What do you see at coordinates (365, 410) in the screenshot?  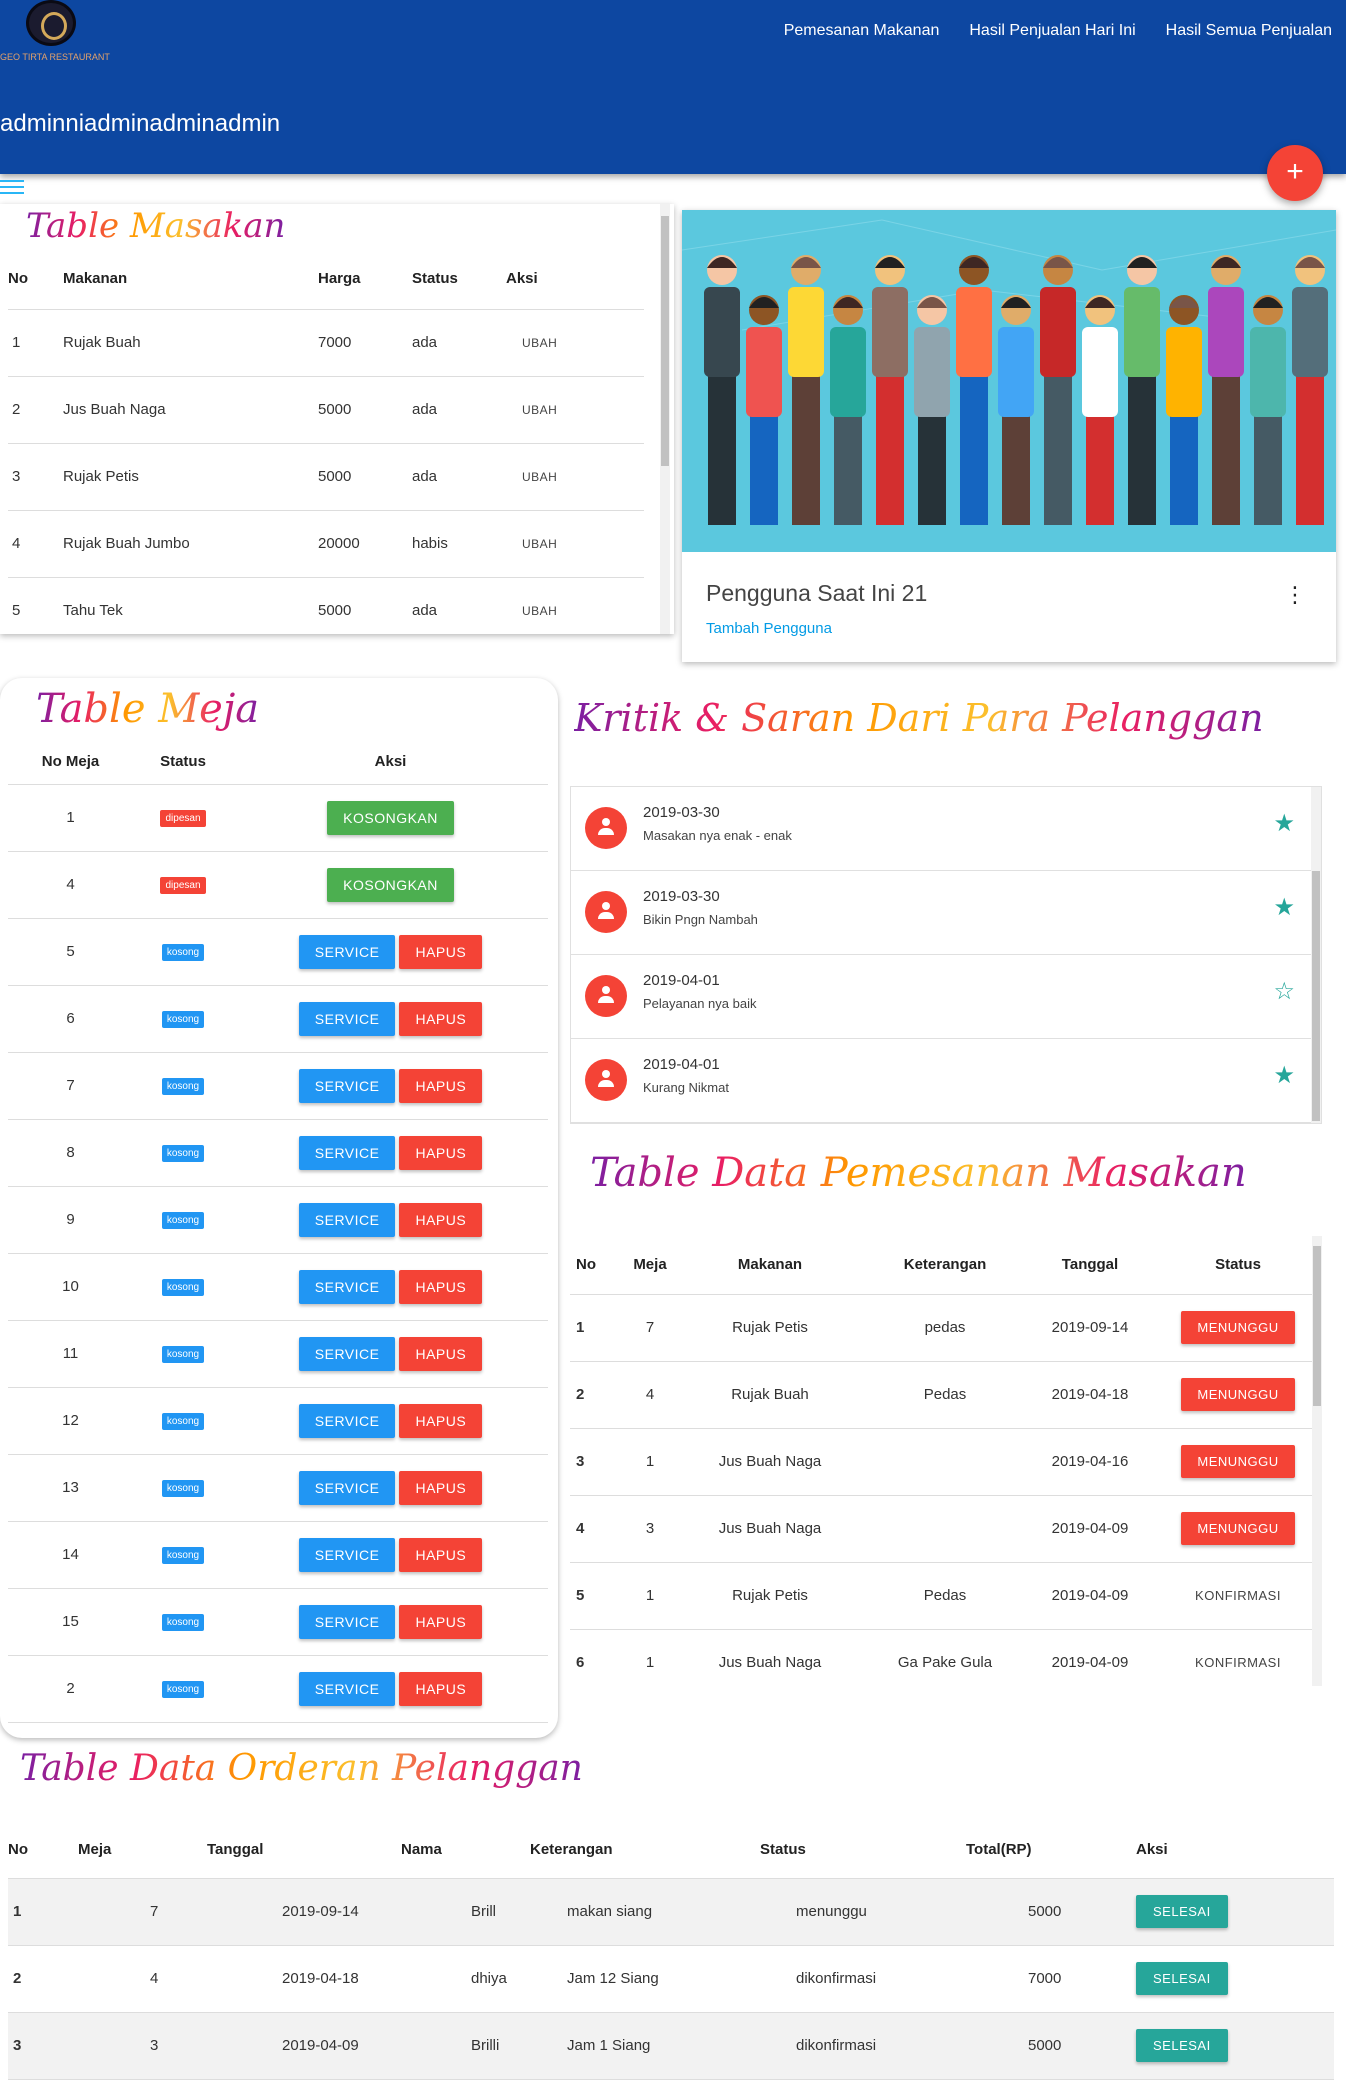 I see `cell-harga: 5000` at bounding box center [365, 410].